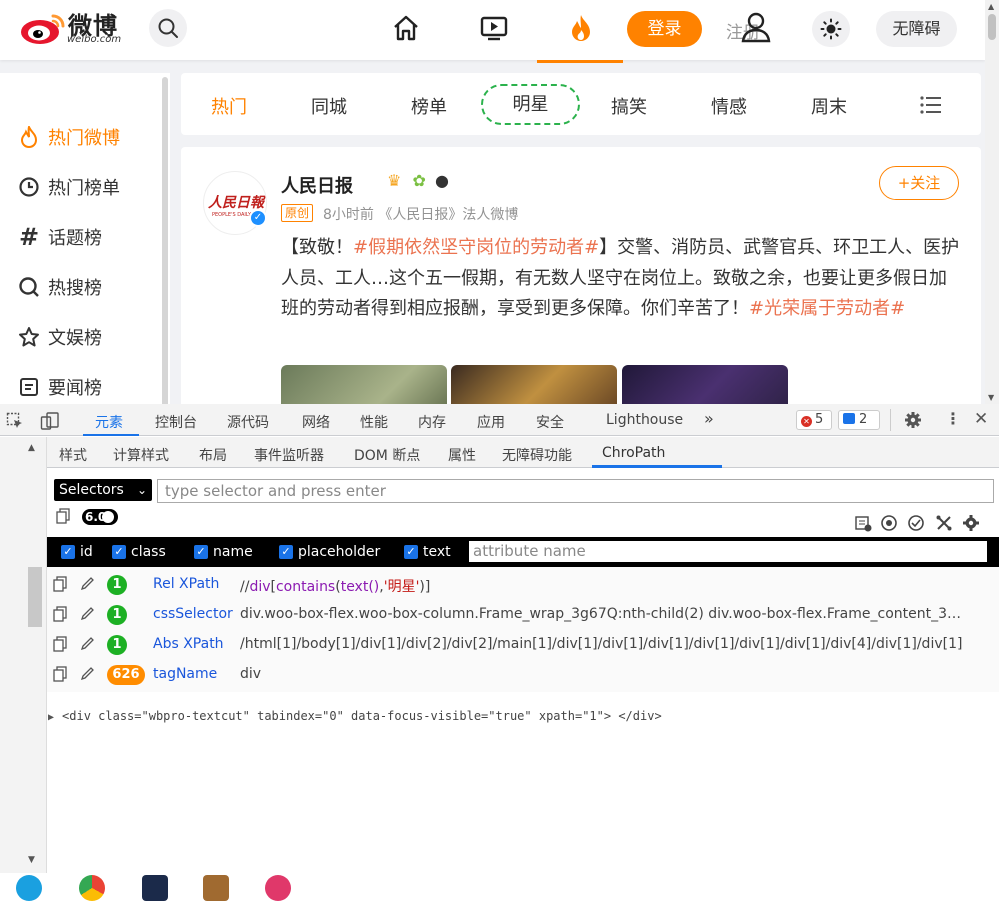 The height and width of the screenshot is (901, 999). What do you see at coordinates (50, 421) in the screenshot?
I see `device-toggle-icon` at bounding box center [50, 421].